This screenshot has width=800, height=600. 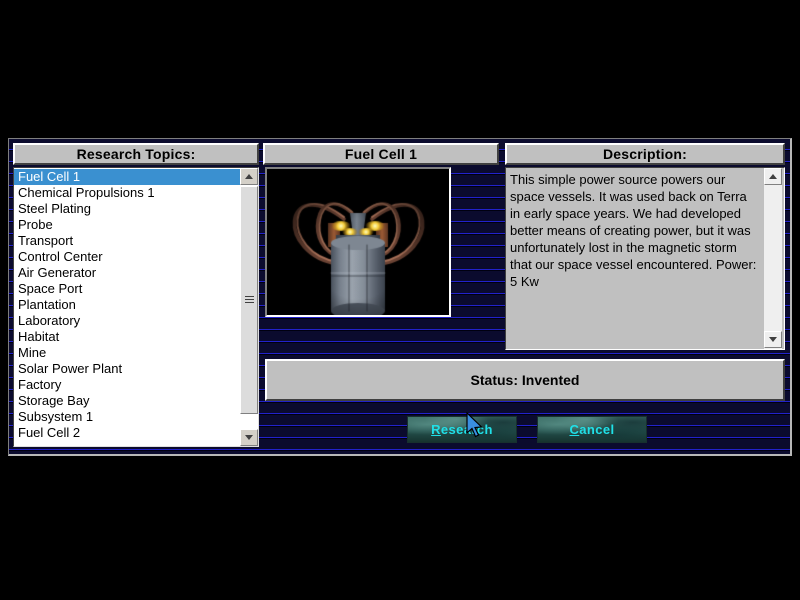 I want to click on topic-list-item: Steel Plating, so click(x=127, y=209).